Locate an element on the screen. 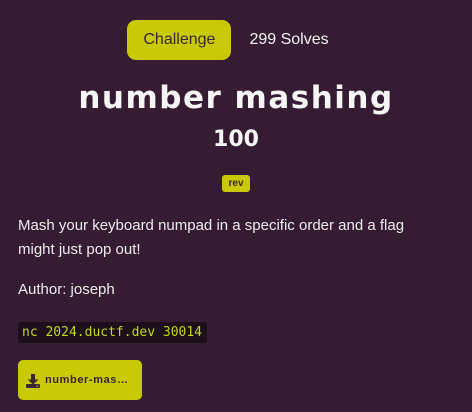 The image size is (472, 412). challenge-tabs: Challenge 299 Solves is located at coordinates (236, 40).